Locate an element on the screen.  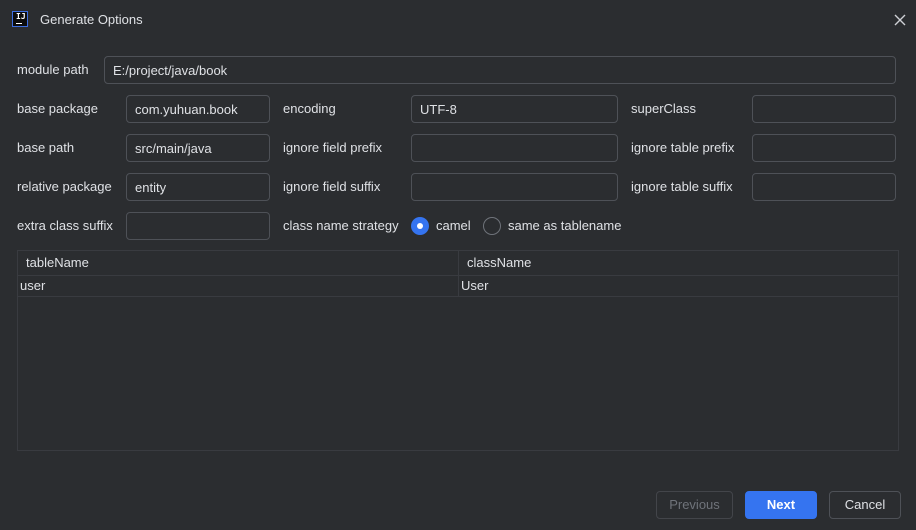
window-title: Generate Options is located at coordinates (91, 19).